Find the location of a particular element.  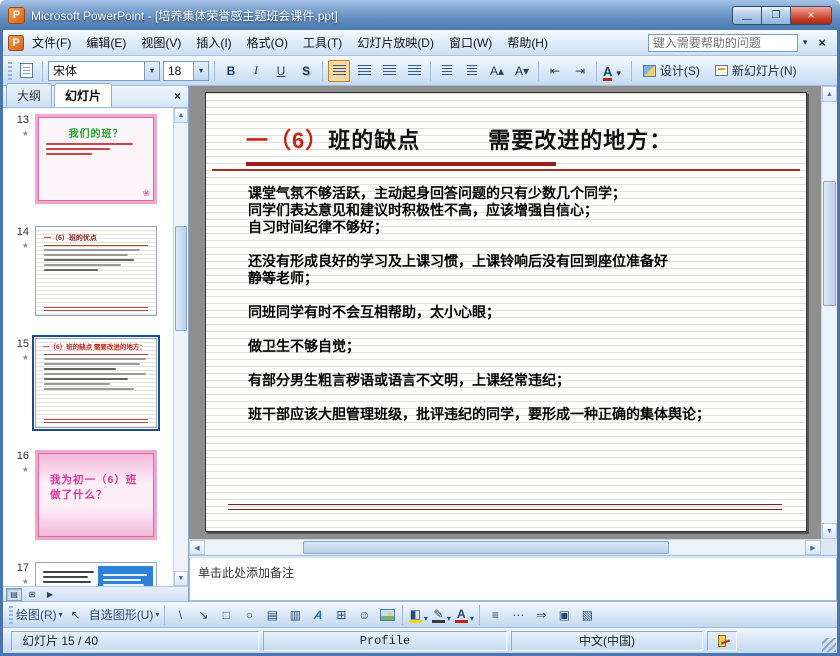

slide-sorter-view-button: ⊞ is located at coordinates (32, 594).